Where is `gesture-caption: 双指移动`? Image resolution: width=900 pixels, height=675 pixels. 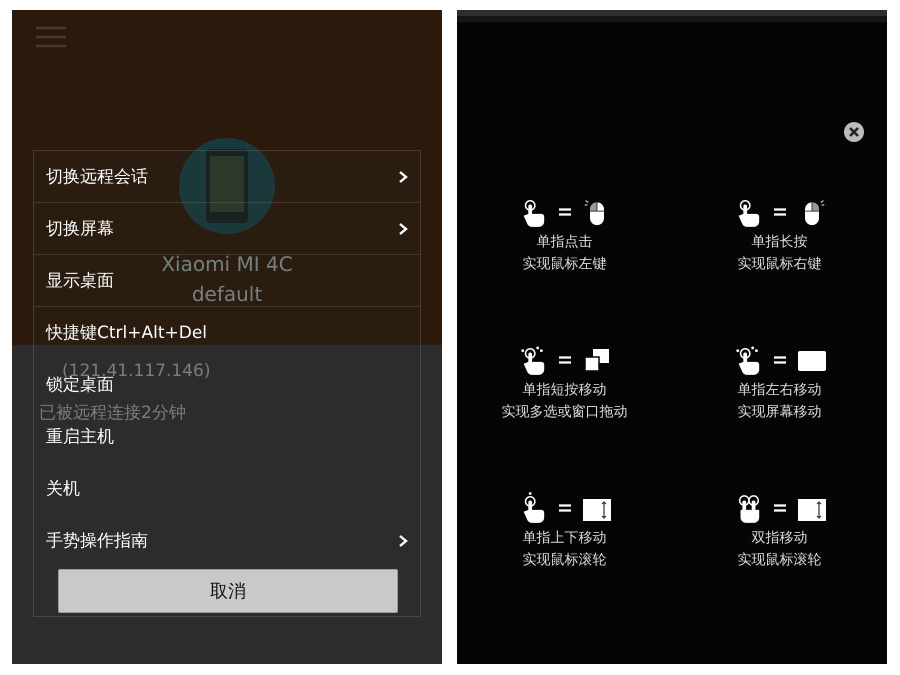 gesture-caption: 双指移动 is located at coordinates (780, 538).